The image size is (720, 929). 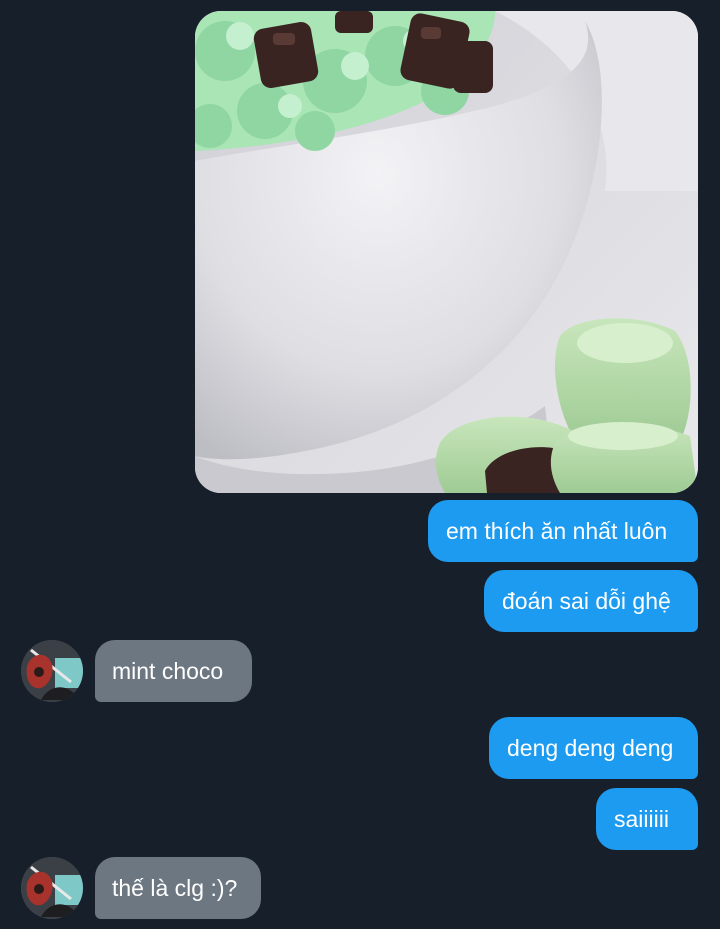 I want to click on message-text: deng deng deng, so click(x=590, y=748).